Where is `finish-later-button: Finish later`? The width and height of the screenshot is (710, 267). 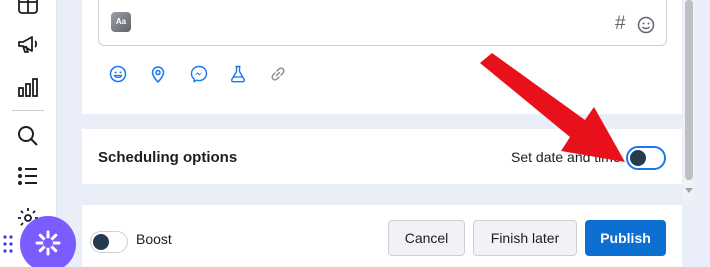 finish-later-button: Finish later is located at coordinates (525, 238).